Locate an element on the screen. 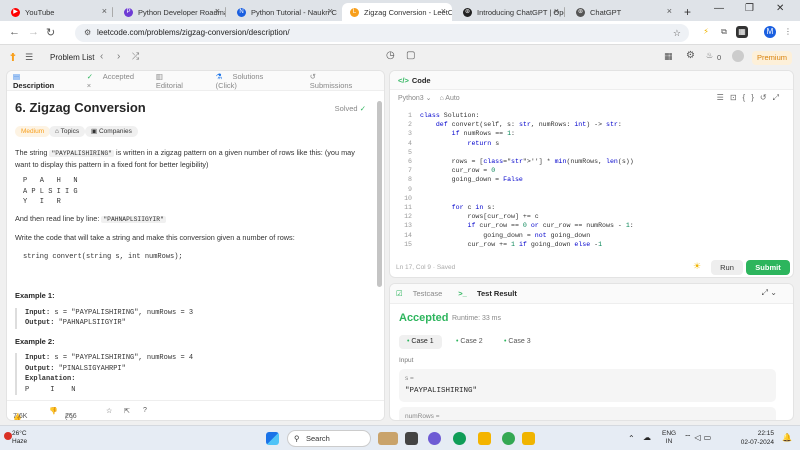  tab-accepted: ✓ Accepted × is located at coordinates (117, 81).